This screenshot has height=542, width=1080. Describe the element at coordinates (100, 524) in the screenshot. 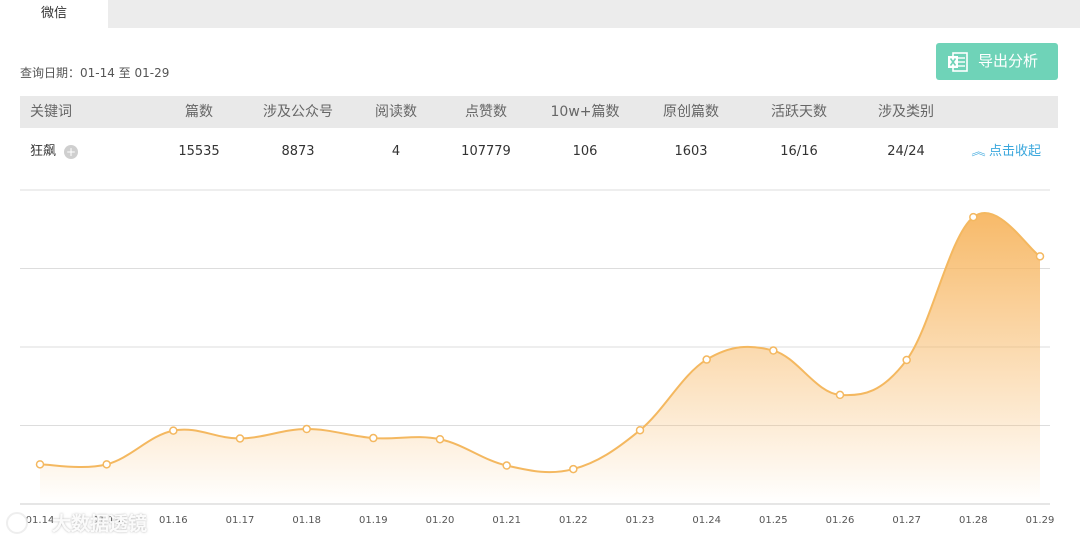

I see `watermark-text: 大数据透镜` at that location.